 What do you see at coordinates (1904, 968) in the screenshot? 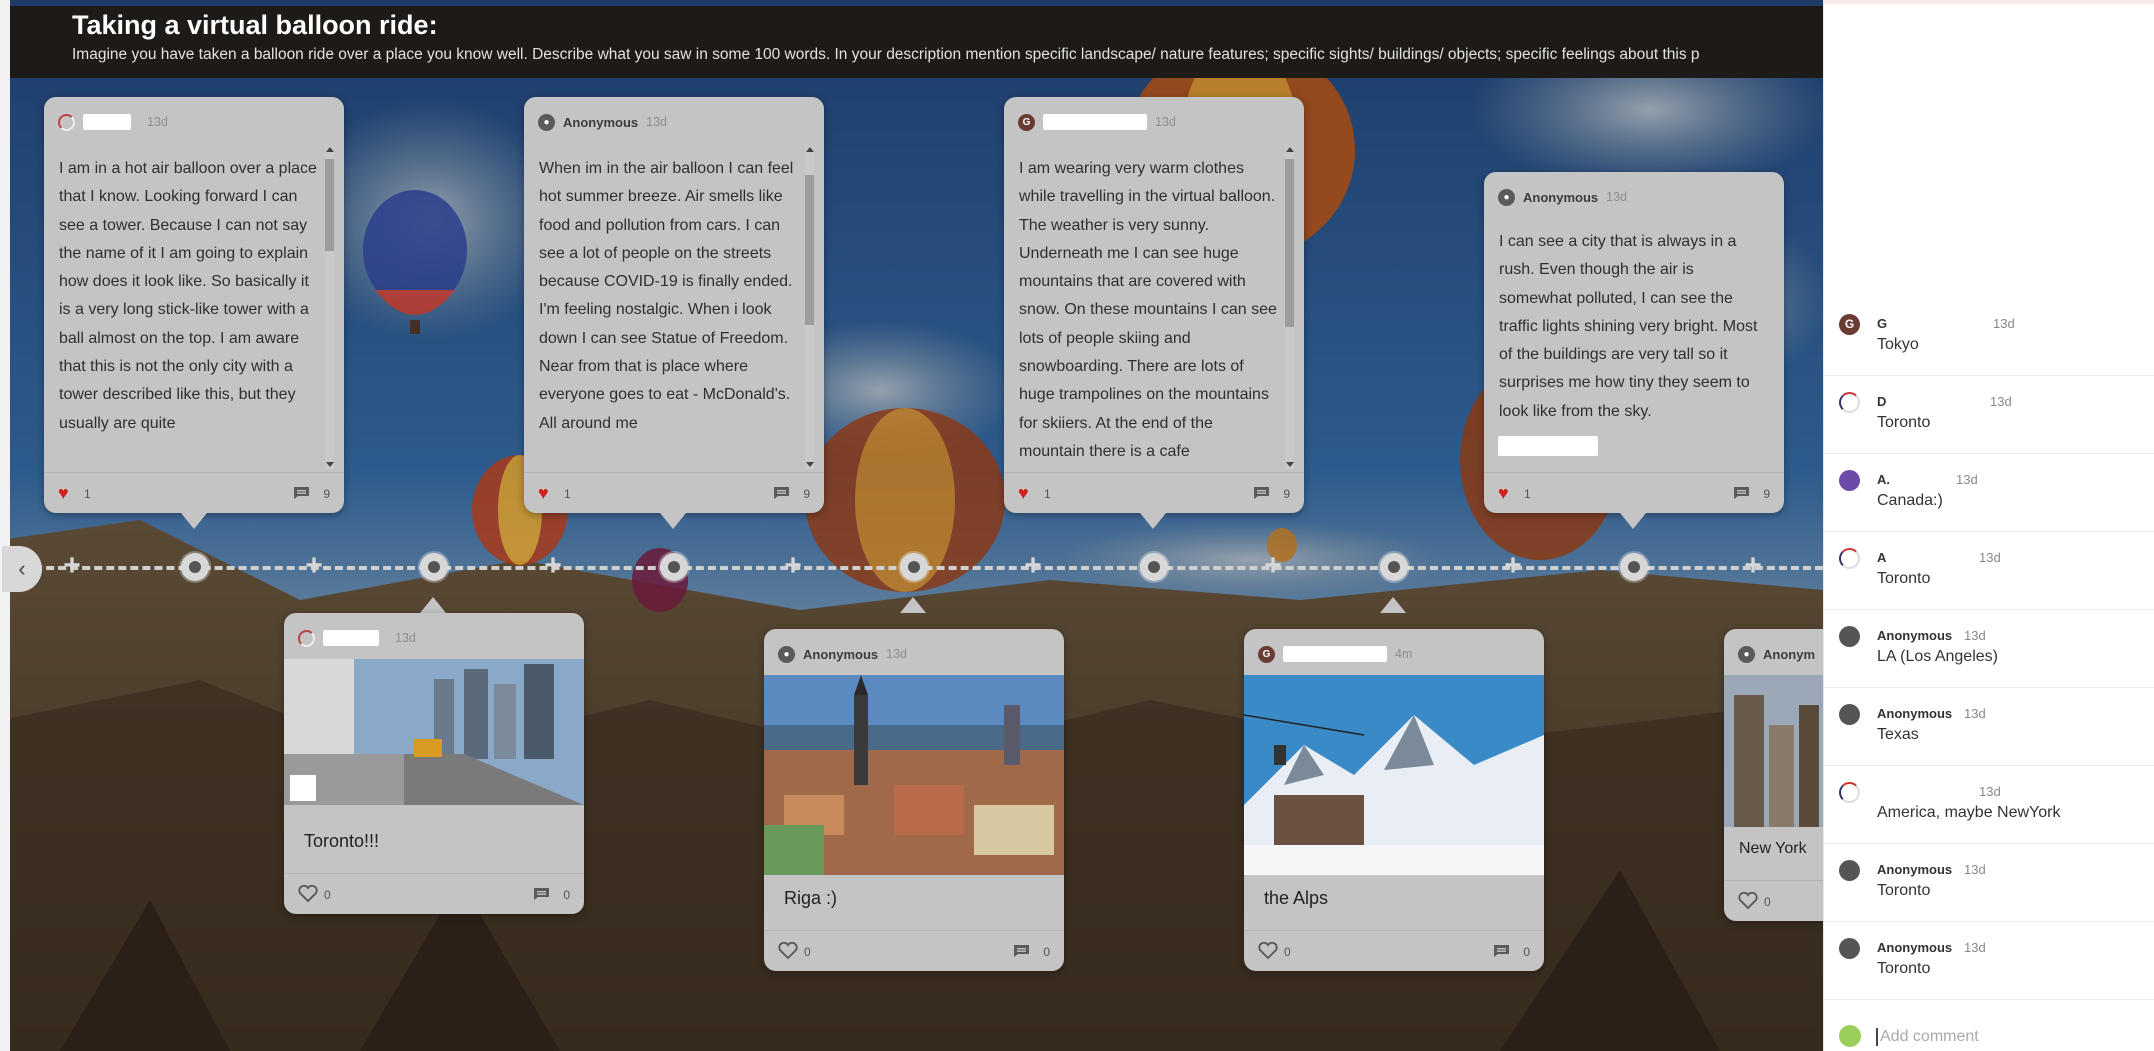
I see `comment-text: Toronto` at bounding box center [1904, 968].